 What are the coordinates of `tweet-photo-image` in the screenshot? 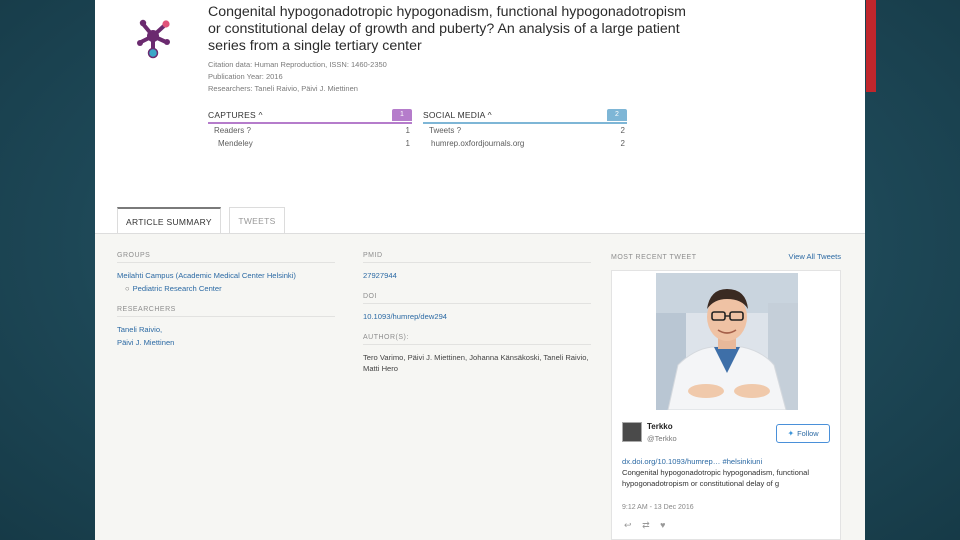 It's located at (727, 341).